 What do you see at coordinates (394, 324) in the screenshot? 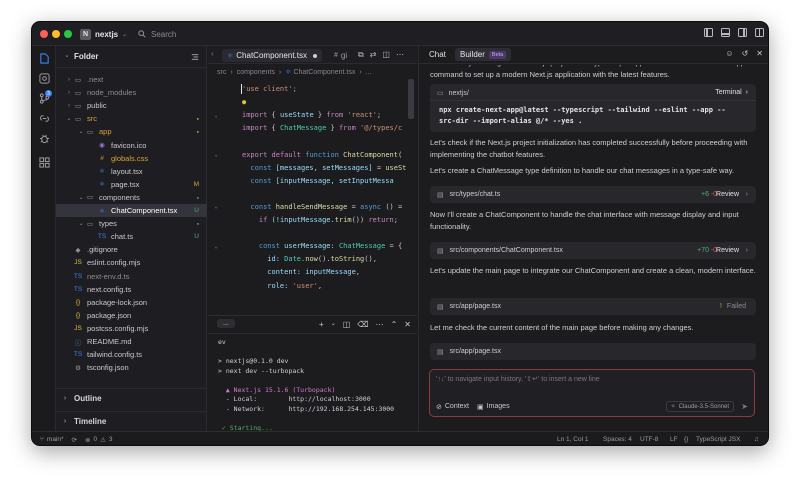
I see `maximize-panel-icon: ⌃` at bounding box center [394, 324].